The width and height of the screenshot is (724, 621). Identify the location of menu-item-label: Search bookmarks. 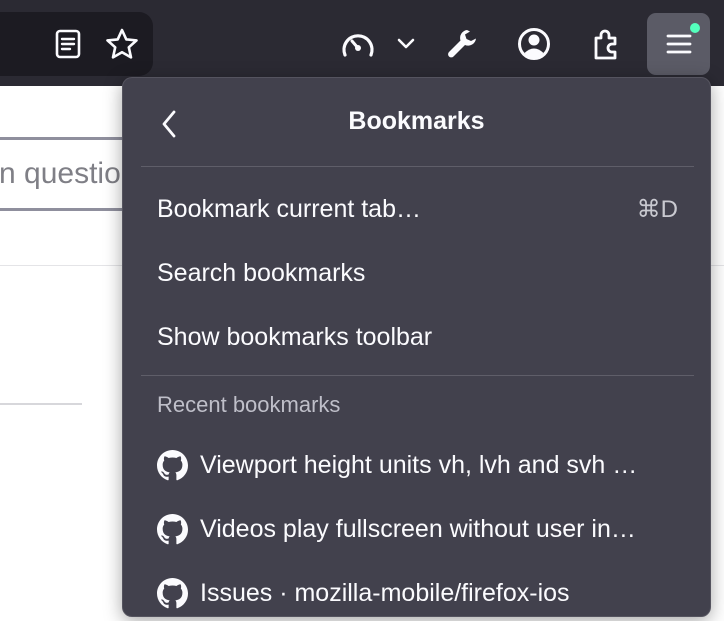
(261, 272).